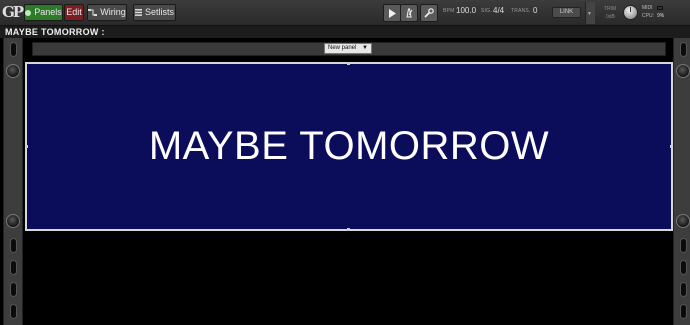 This screenshot has width=690, height=325. Describe the element at coordinates (630, 12) in the screenshot. I see `master-volume-knob` at that location.